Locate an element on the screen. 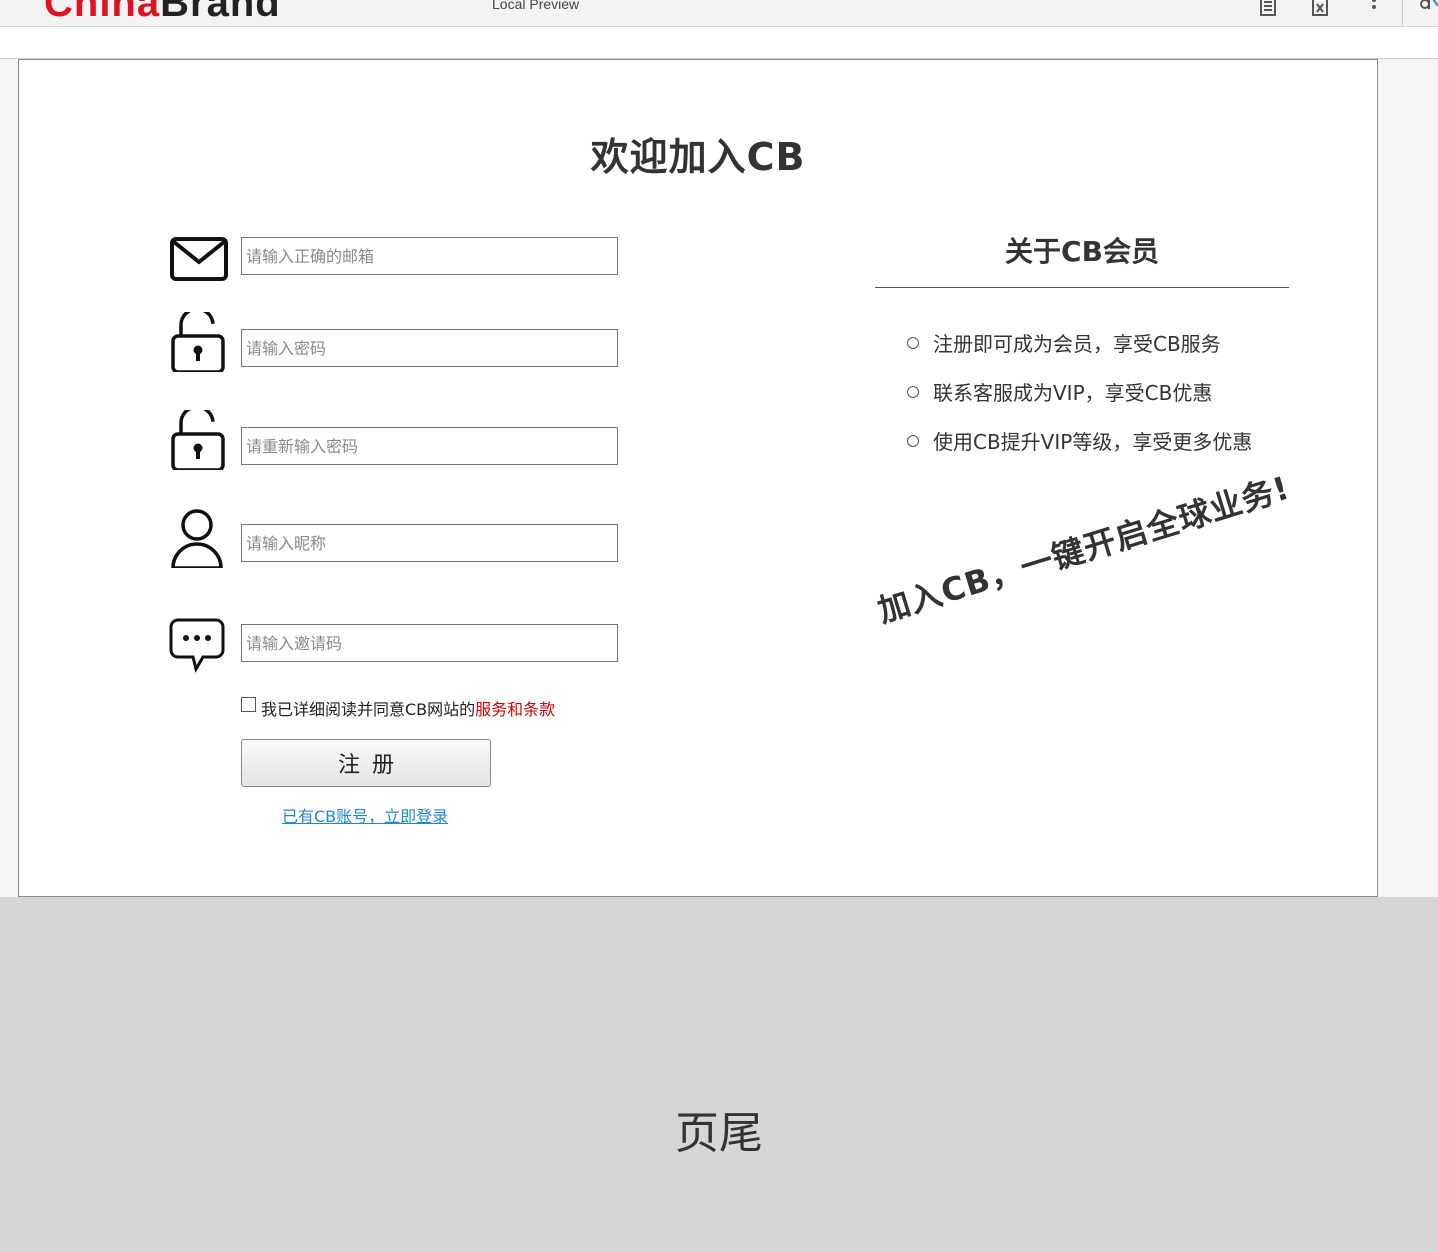  confirm-password-field is located at coordinates (429, 446).